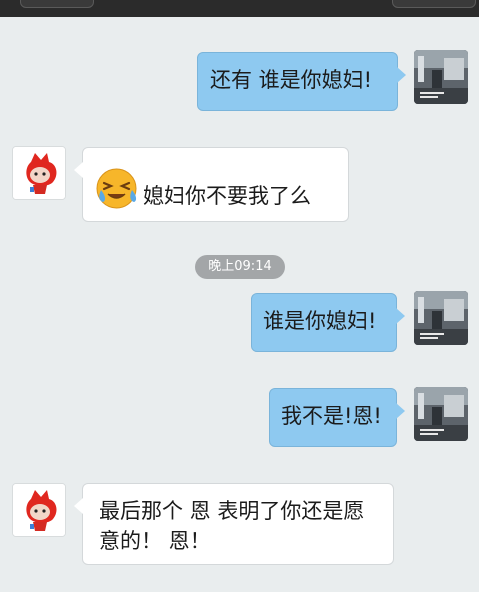 This screenshot has width=479, height=592. I want to click on top-bar, so click(239, 8).